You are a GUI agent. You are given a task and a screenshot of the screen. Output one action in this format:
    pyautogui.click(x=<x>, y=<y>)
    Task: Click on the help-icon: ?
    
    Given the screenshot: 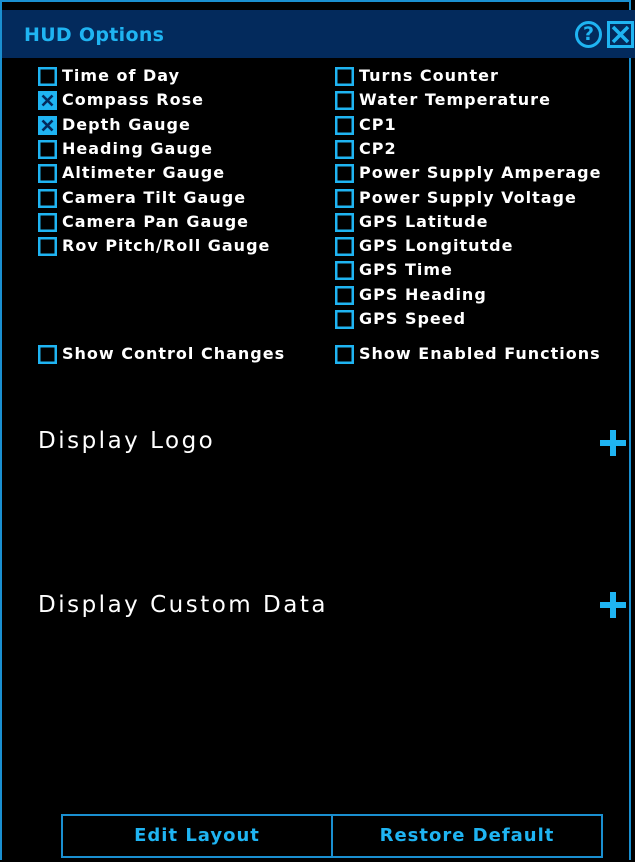 What is the action you would take?
    pyautogui.click(x=588, y=34)
    